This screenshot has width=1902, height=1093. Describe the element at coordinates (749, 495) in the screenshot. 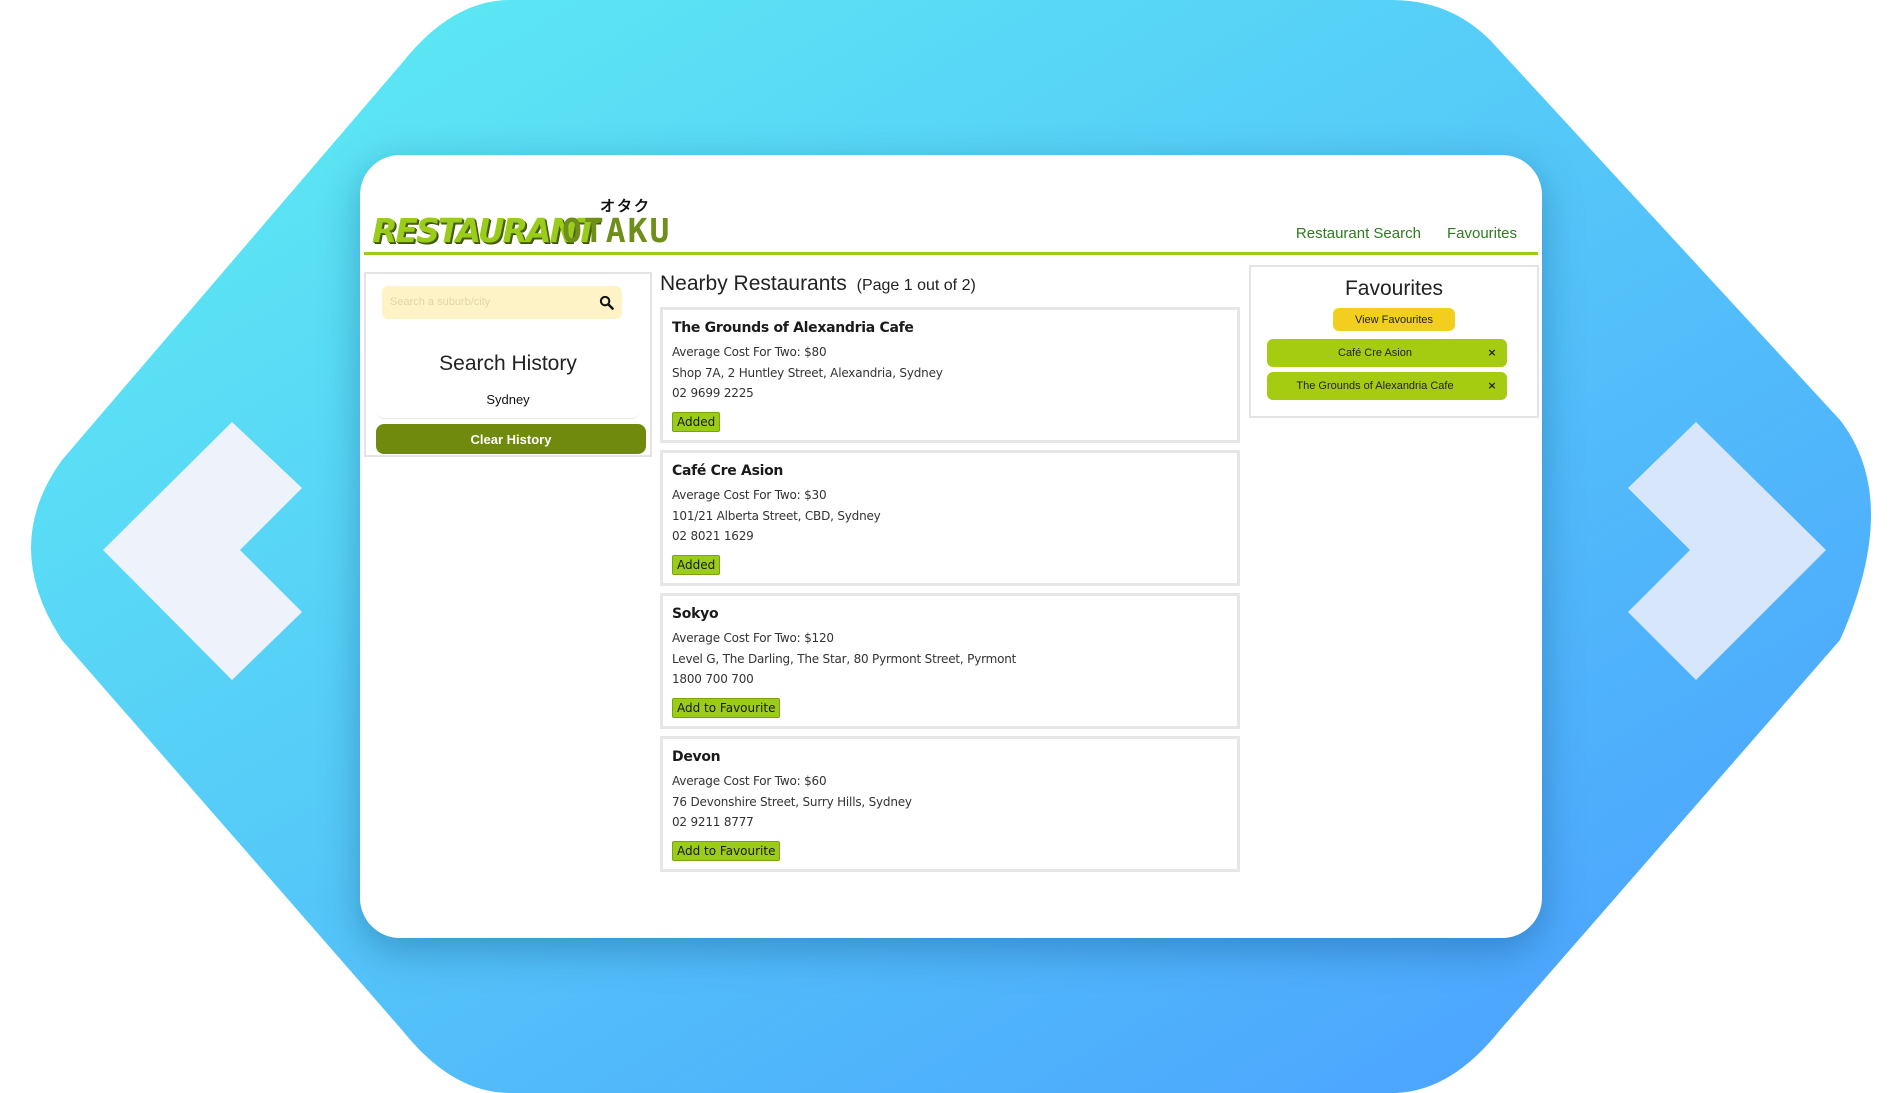

I see `restaurant-cost: Average Cost For Two: $30` at that location.